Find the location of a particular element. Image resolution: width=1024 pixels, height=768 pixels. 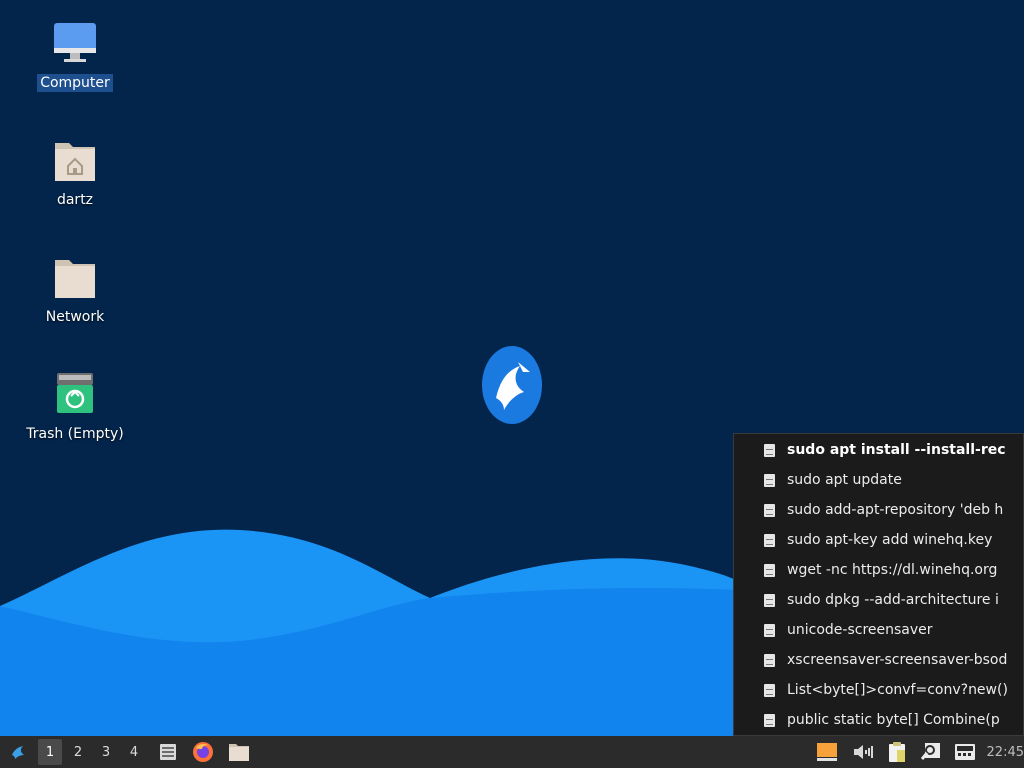

firefox-launcher is located at coordinates (203, 752).